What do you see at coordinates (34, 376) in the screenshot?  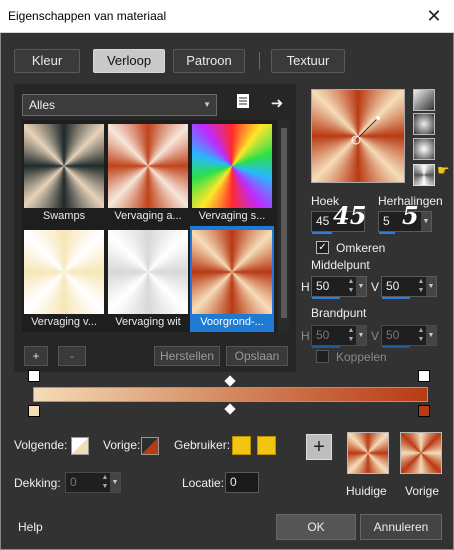 I see `opacity-stop-left` at bounding box center [34, 376].